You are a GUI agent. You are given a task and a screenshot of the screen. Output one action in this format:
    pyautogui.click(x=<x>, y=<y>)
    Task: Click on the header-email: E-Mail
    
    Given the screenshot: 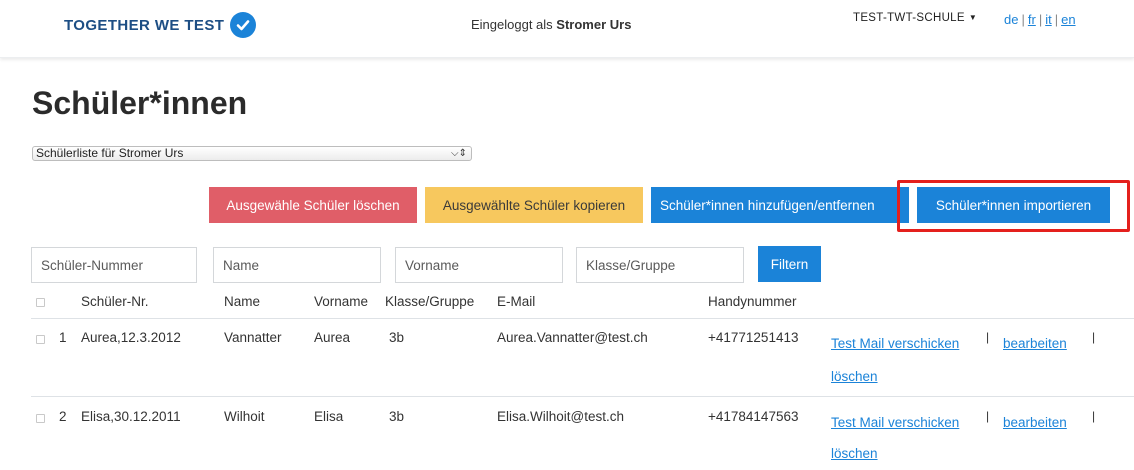 What is the action you would take?
    pyautogui.click(x=516, y=301)
    